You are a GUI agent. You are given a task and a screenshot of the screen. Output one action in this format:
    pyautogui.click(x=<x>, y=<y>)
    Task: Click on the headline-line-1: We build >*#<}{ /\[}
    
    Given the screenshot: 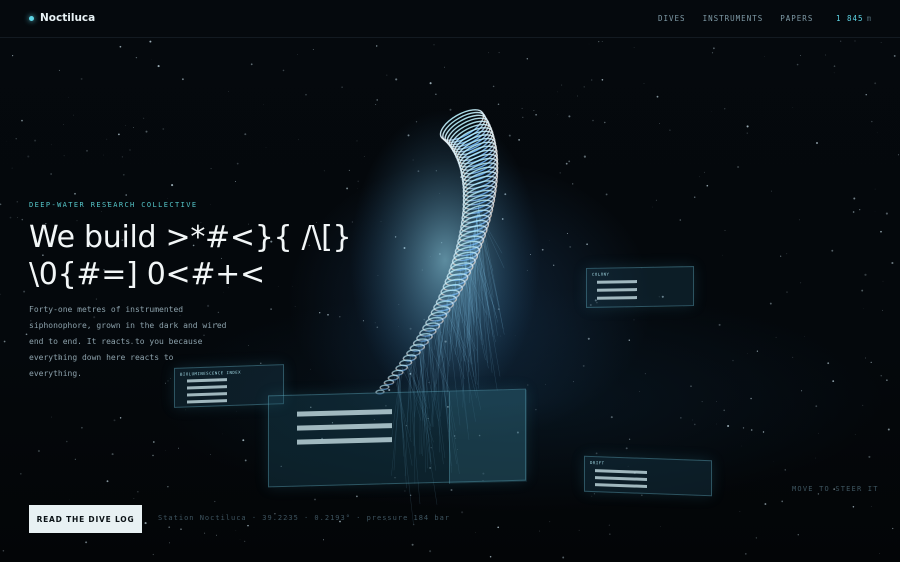 What is the action you would take?
    pyautogui.click(x=190, y=237)
    